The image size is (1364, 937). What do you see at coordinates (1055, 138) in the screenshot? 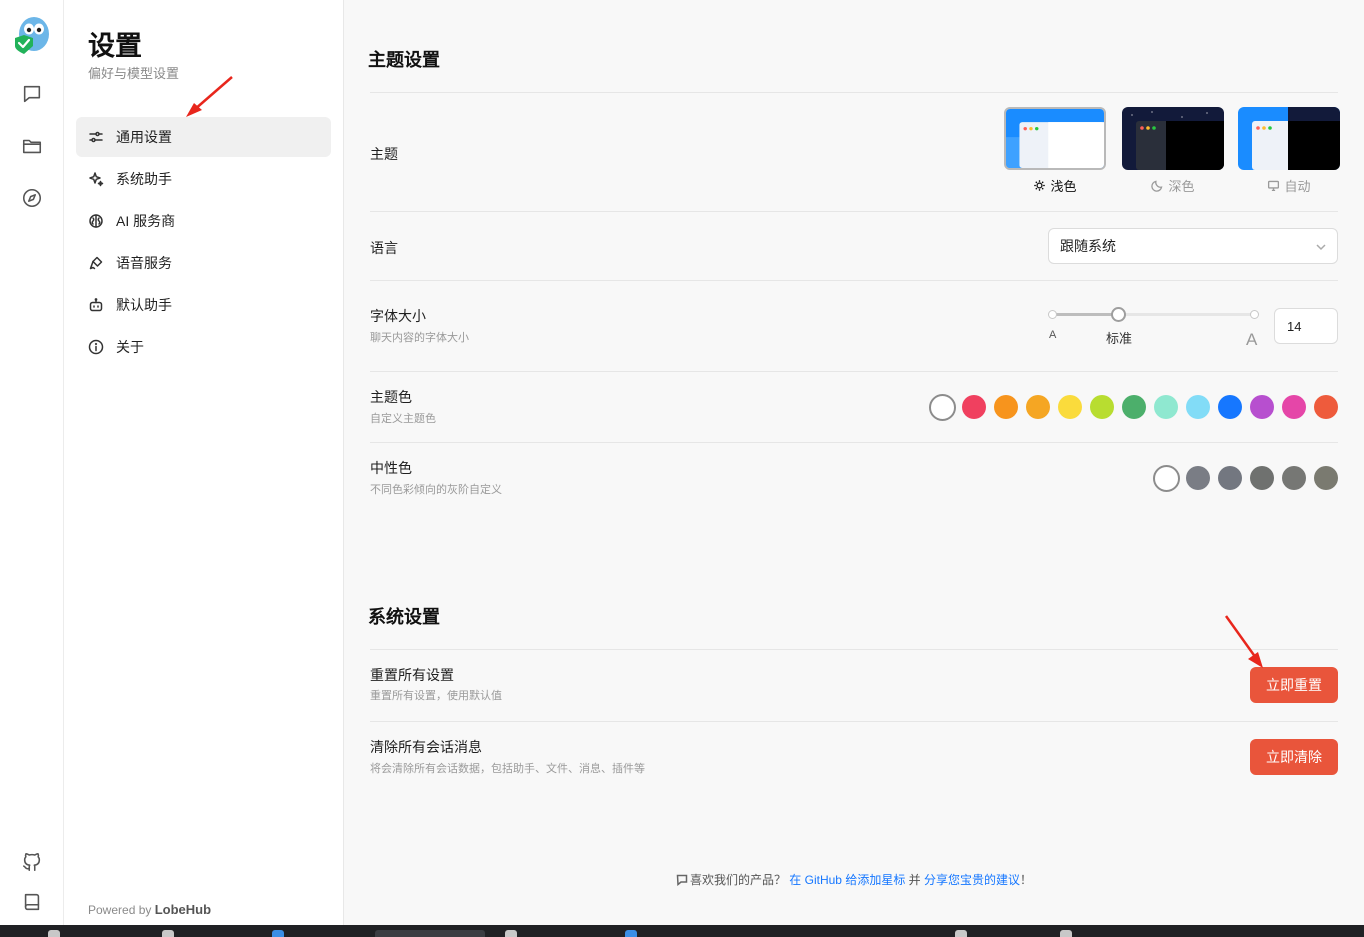
I see `theme-card-light` at bounding box center [1055, 138].